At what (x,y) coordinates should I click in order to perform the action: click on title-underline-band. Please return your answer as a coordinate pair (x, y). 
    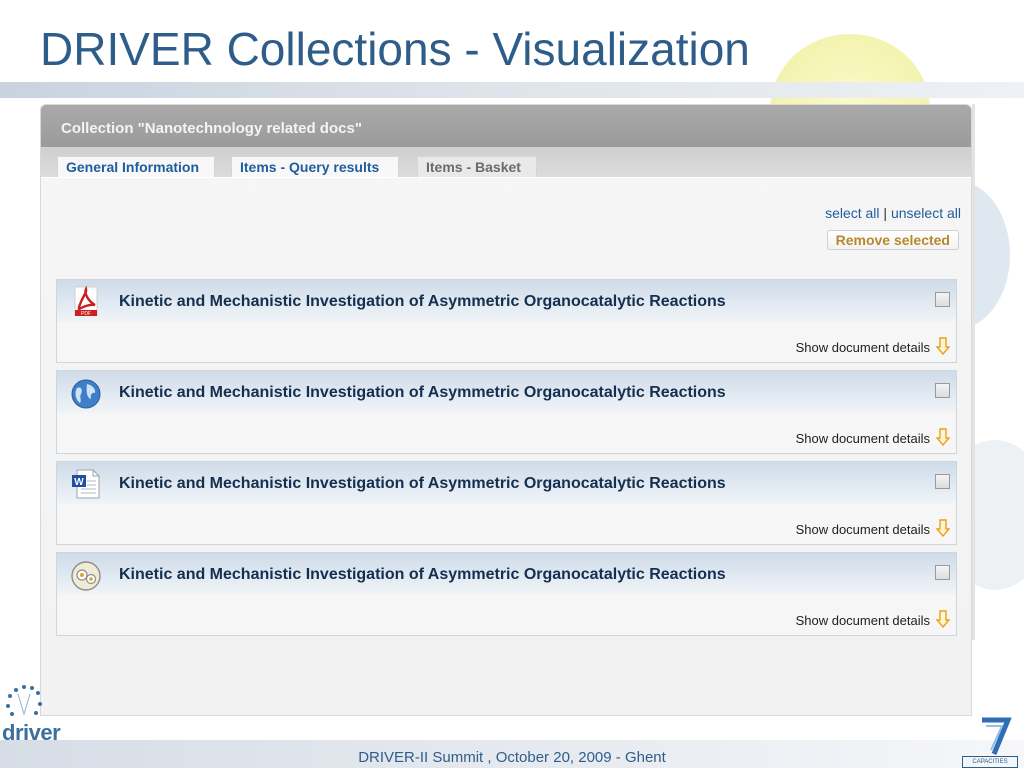
    Looking at the image, I should click on (512, 90).